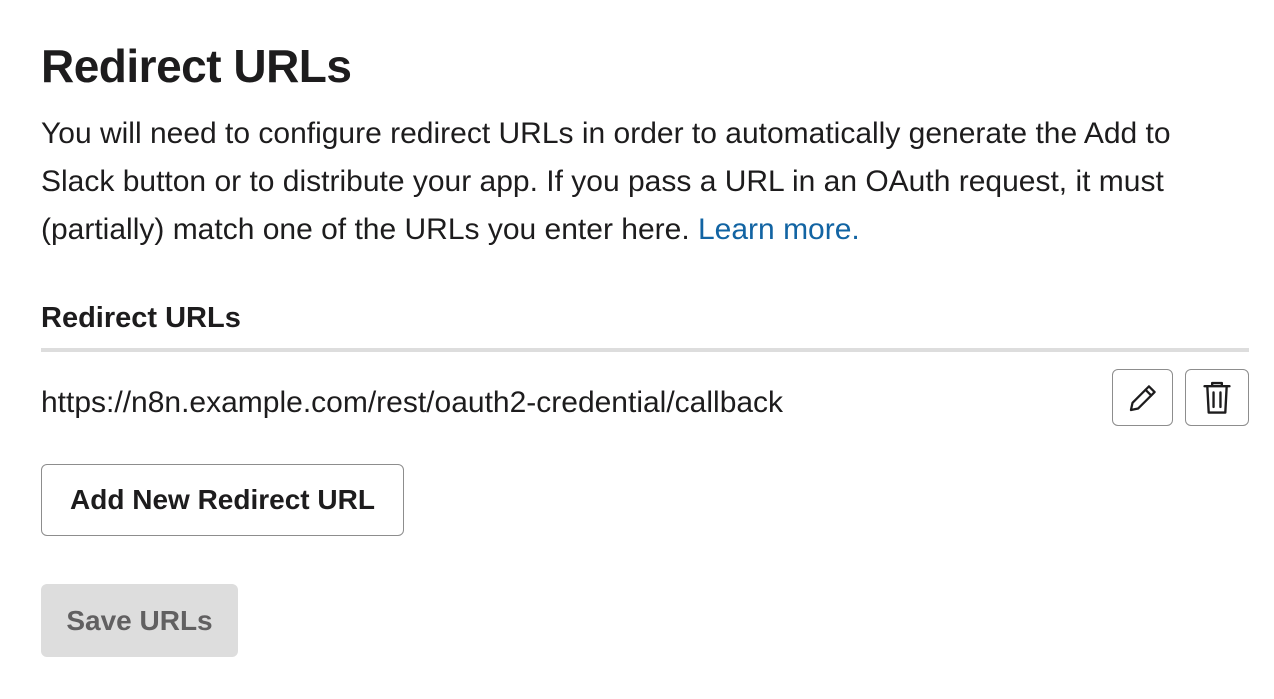  What do you see at coordinates (139, 620) in the screenshot?
I see `save-urls-button: Save URLs` at bounding box center [139, 620].